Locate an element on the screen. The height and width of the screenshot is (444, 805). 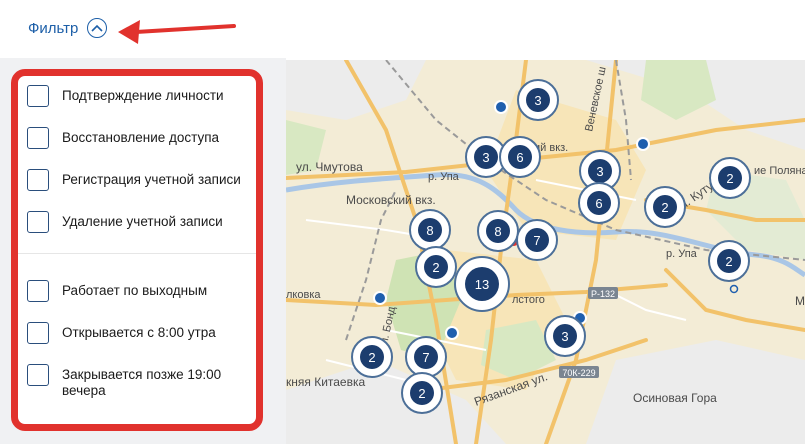
filter-label: Фильтр is located at coordinates (53, 28).